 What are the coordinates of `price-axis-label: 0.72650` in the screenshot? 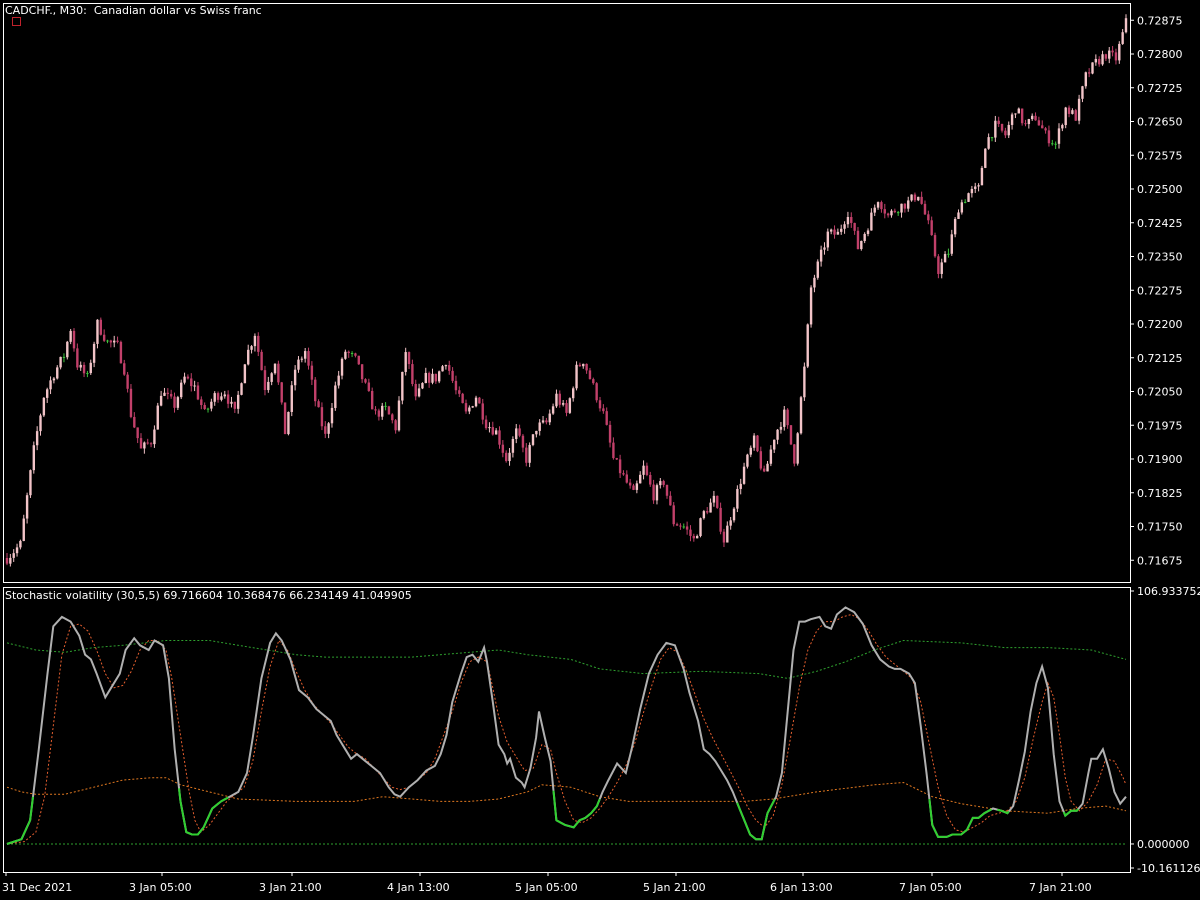 It's located at (1160, 122).